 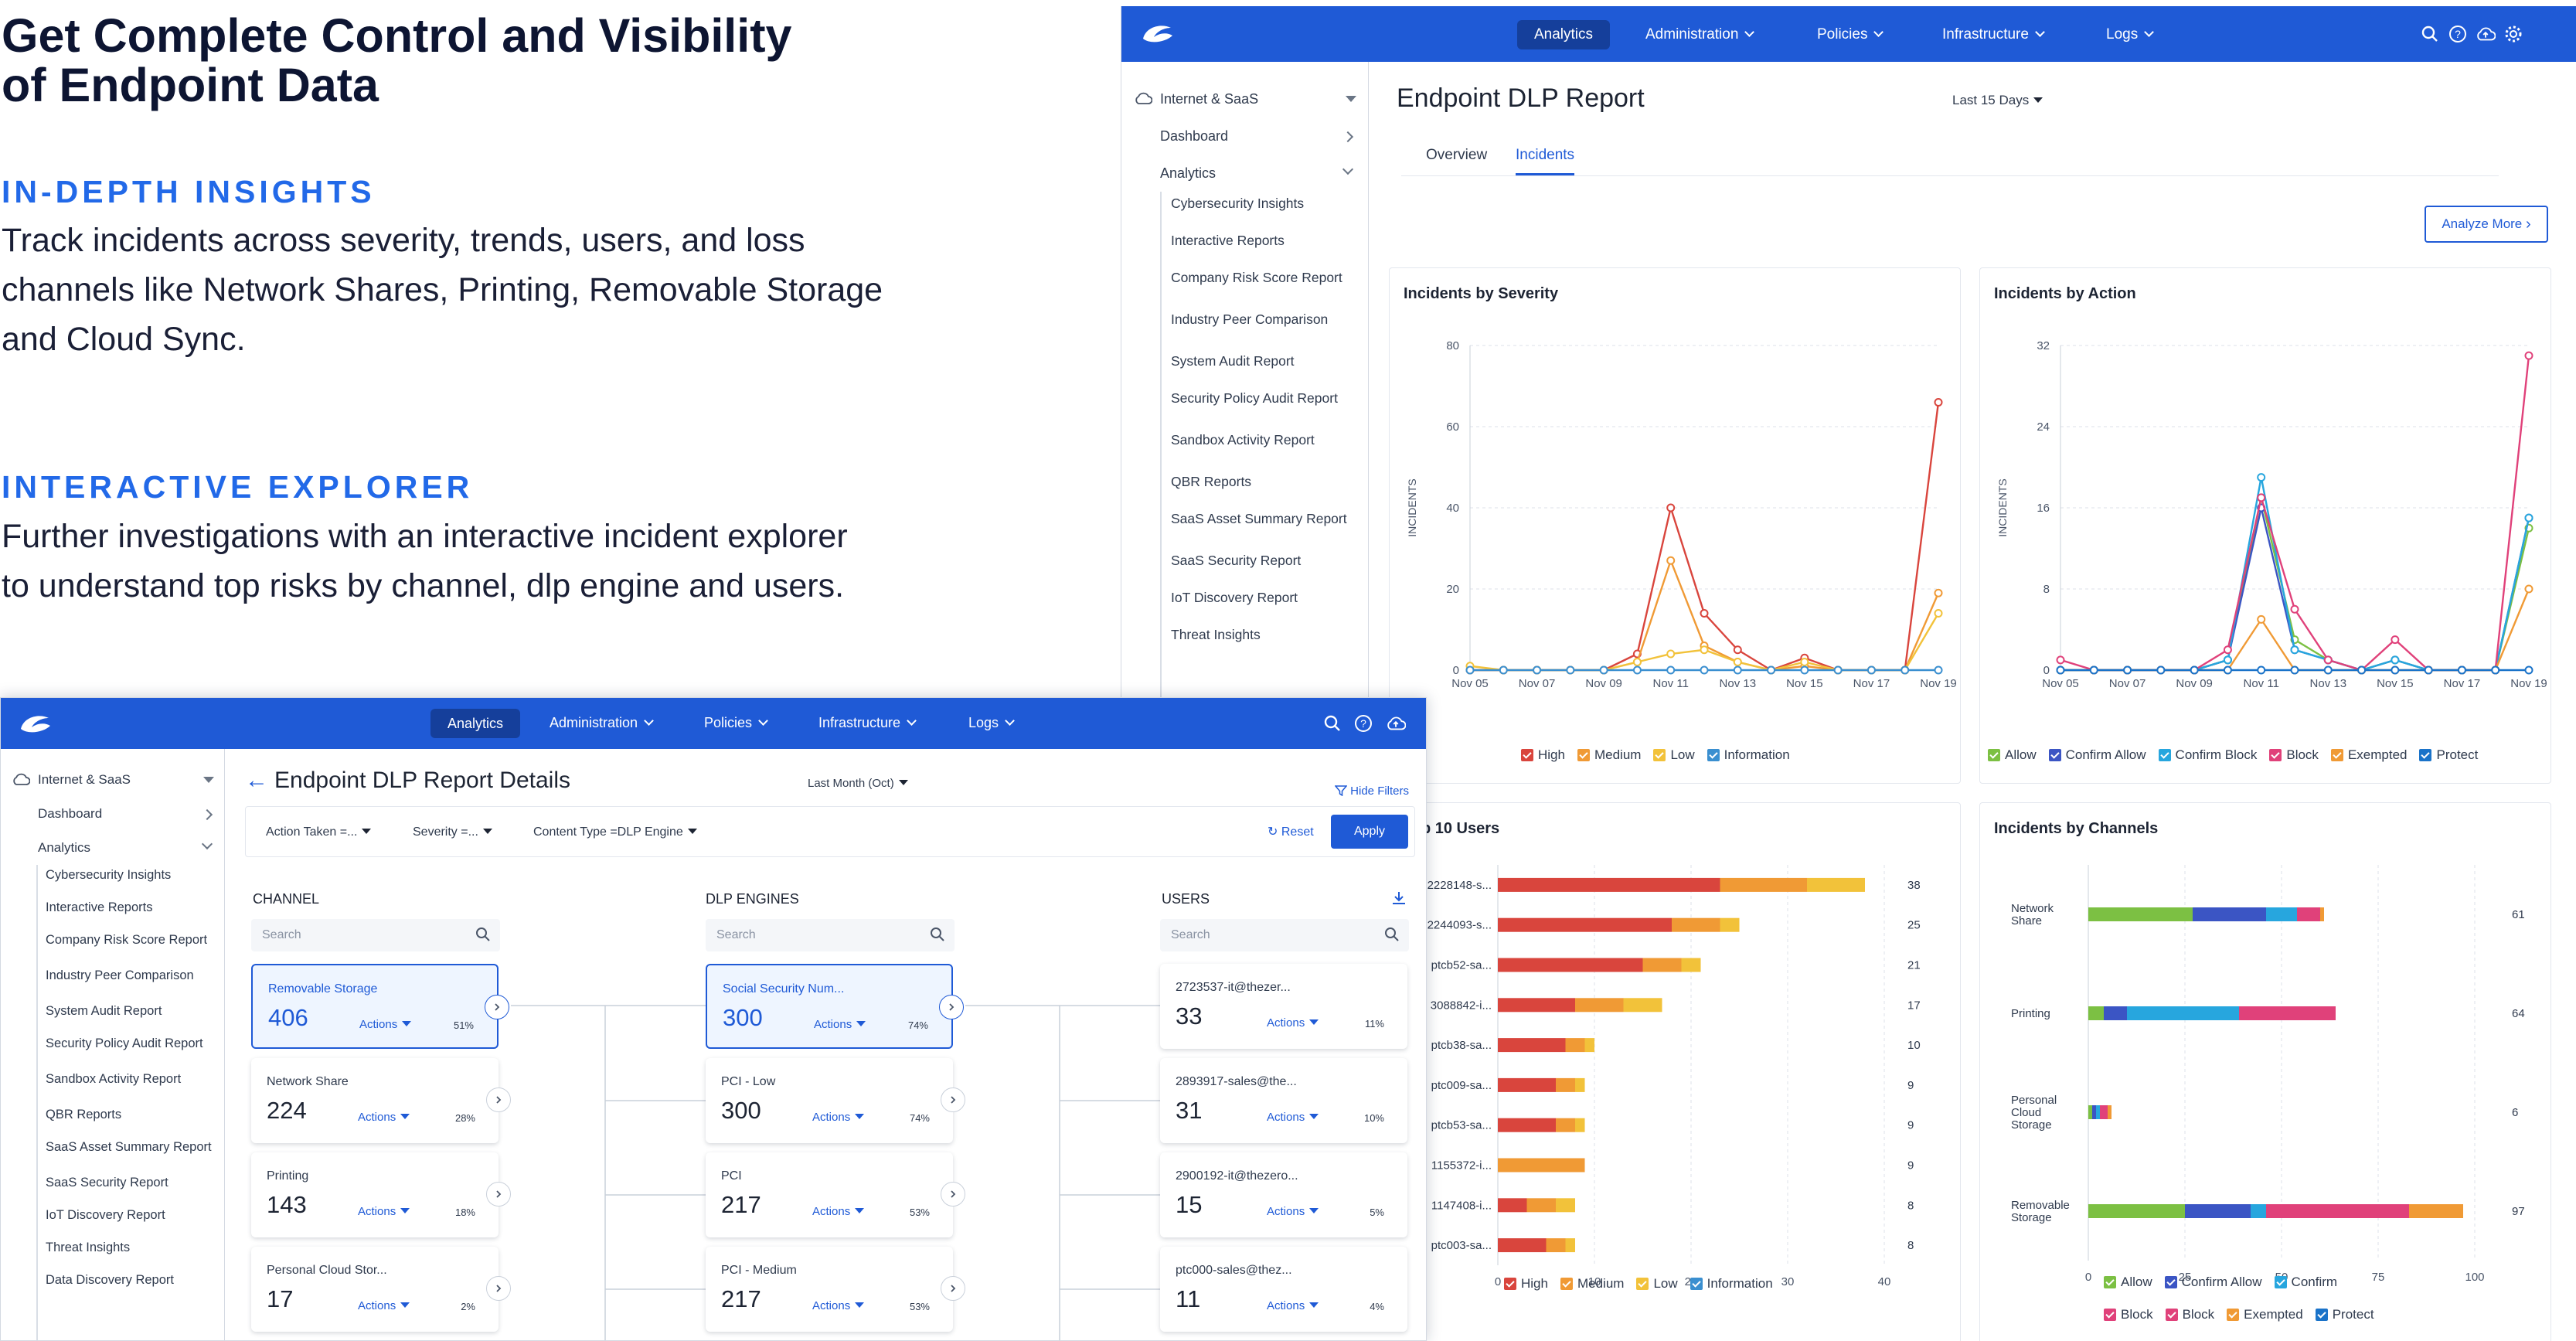 What do you see at coordinates (2486, 34) in the screenshot?
I see `cloud-upload-icon` at bounding box center [2486, 34].